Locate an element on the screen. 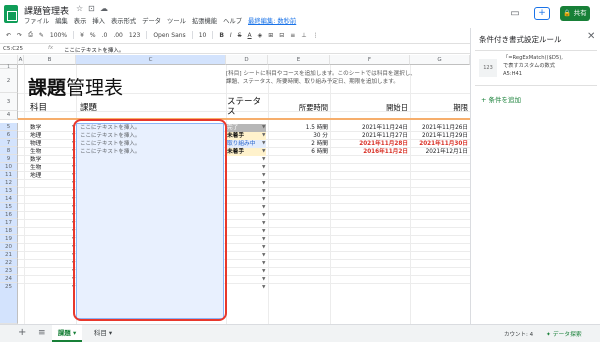 This screenshot has height=342, width=600. percent-button: % is located at coordinates (93, 35).